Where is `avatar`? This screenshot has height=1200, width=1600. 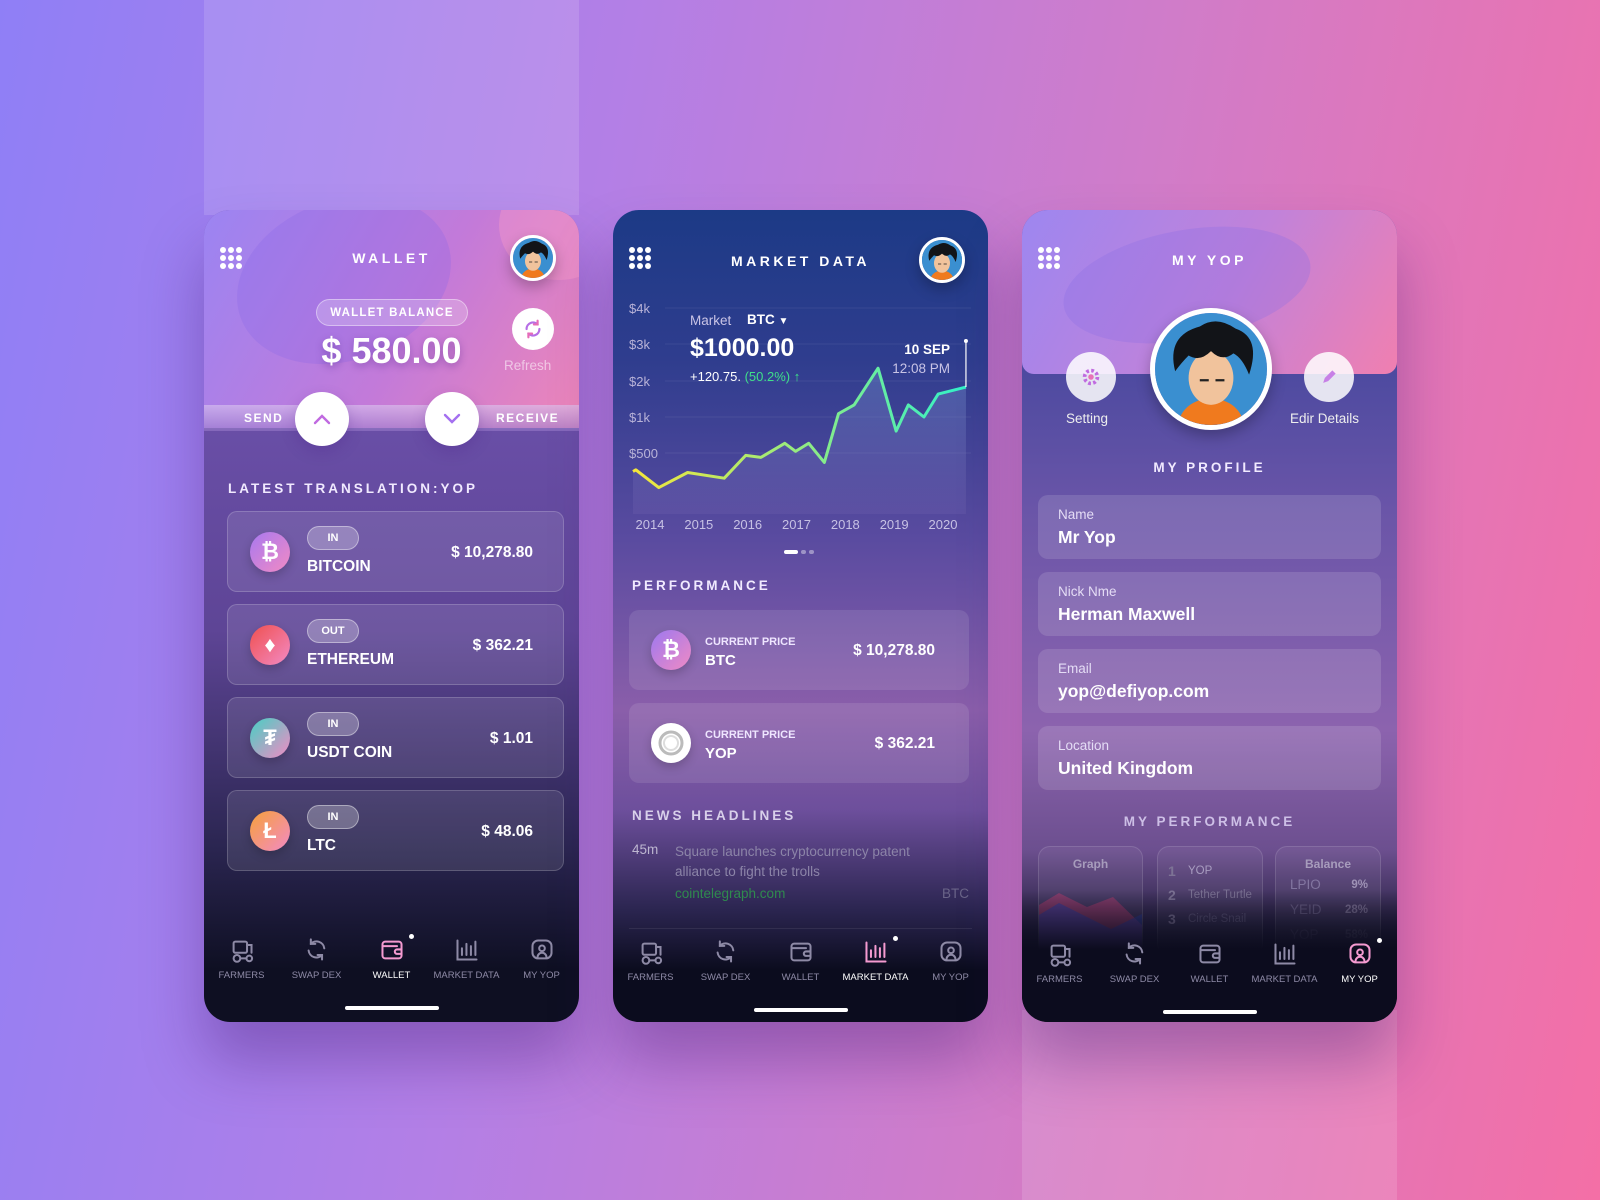
avatar is located at coordinates (533, 258).